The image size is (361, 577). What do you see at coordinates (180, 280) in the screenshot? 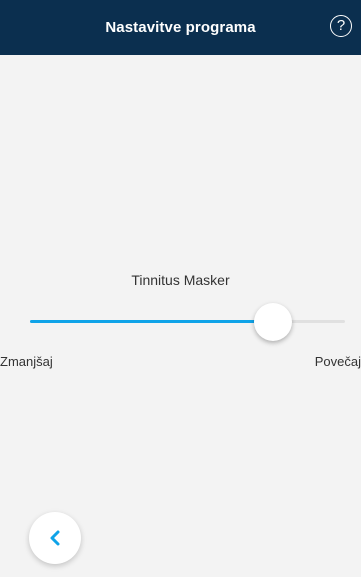
I see `slider-label: Tinnitus Masker` at bounding box center [180, 280].